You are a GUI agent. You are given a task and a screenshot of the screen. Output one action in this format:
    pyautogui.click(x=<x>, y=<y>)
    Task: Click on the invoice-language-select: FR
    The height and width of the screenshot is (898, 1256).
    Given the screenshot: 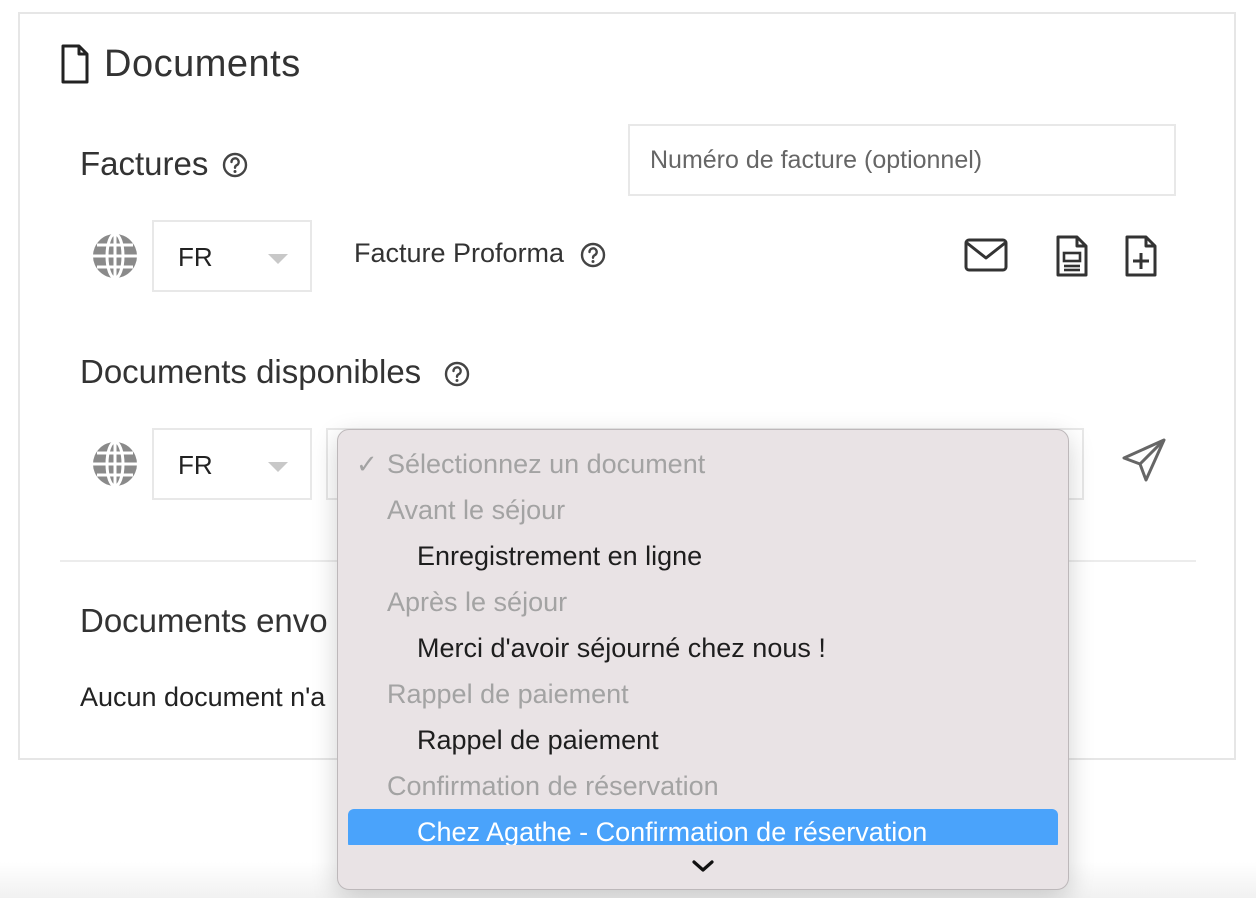 What is the action you would take?
    pyautogui.click(x=232, y=256)
    